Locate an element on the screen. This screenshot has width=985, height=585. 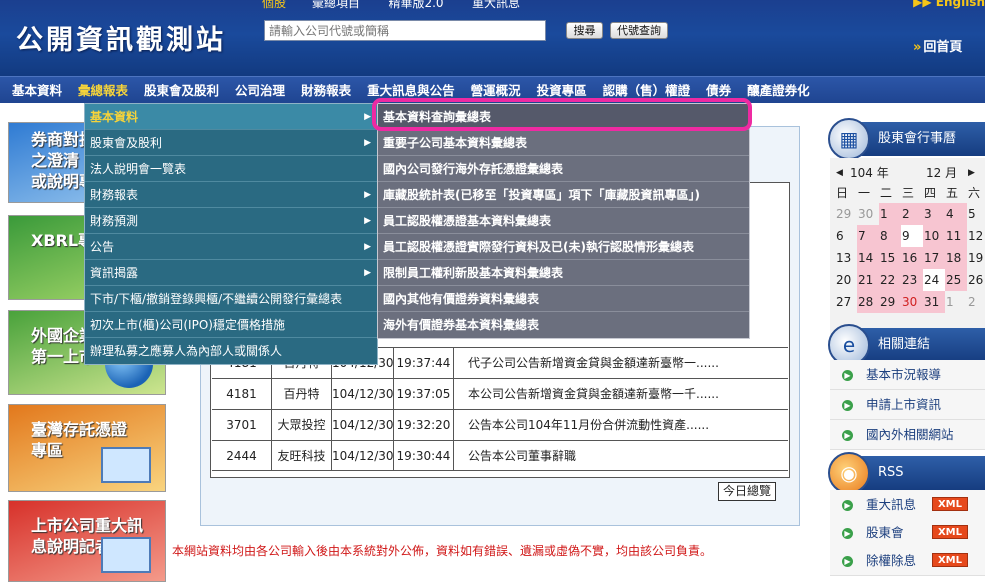
calendar-day: 29 is located at coordinates (890, 302).